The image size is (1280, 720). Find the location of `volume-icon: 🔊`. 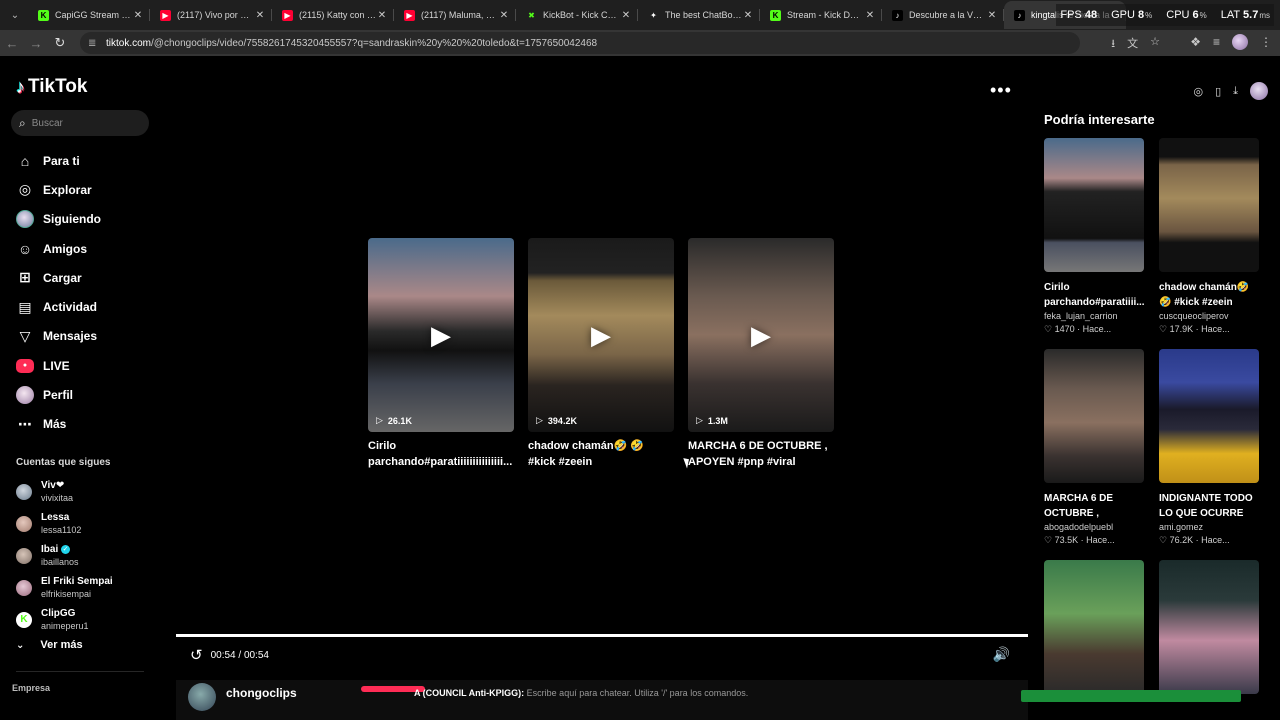

volume-icon: 🔊 is located at coordinates (1001, 654).